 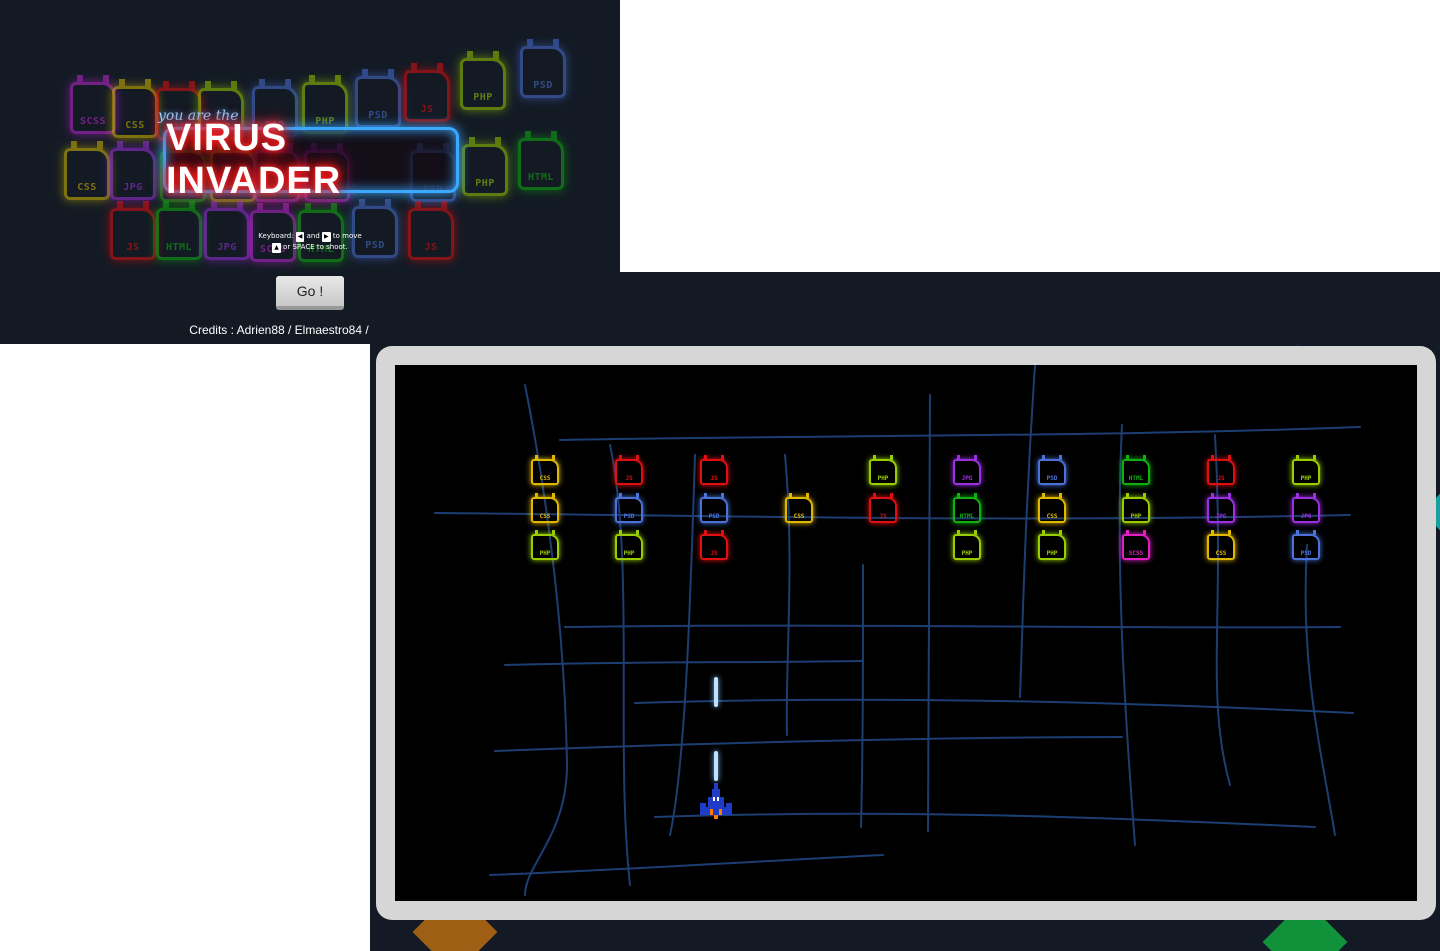 What do you see at coordinates (543, 85) in the screenshot?
I see `background-invader-label: PSD` at bounding box center [543, 85].